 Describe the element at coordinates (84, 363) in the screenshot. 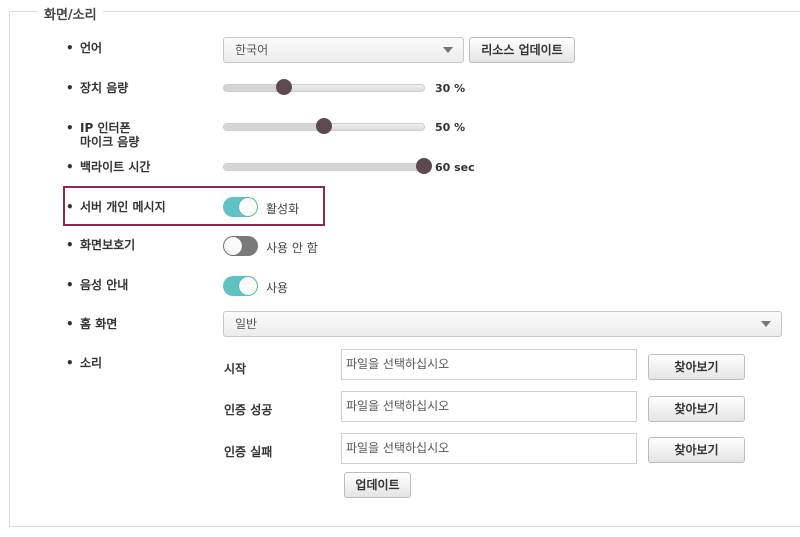

I see `sound-label: • 소리` at that location.